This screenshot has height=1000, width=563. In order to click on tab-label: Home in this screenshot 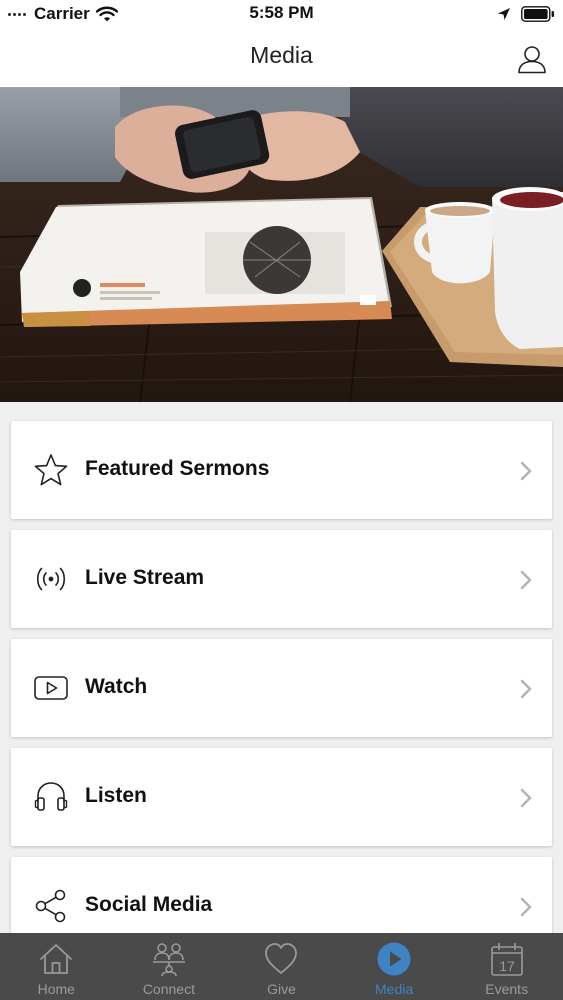, I will do `click(56, 989)`.